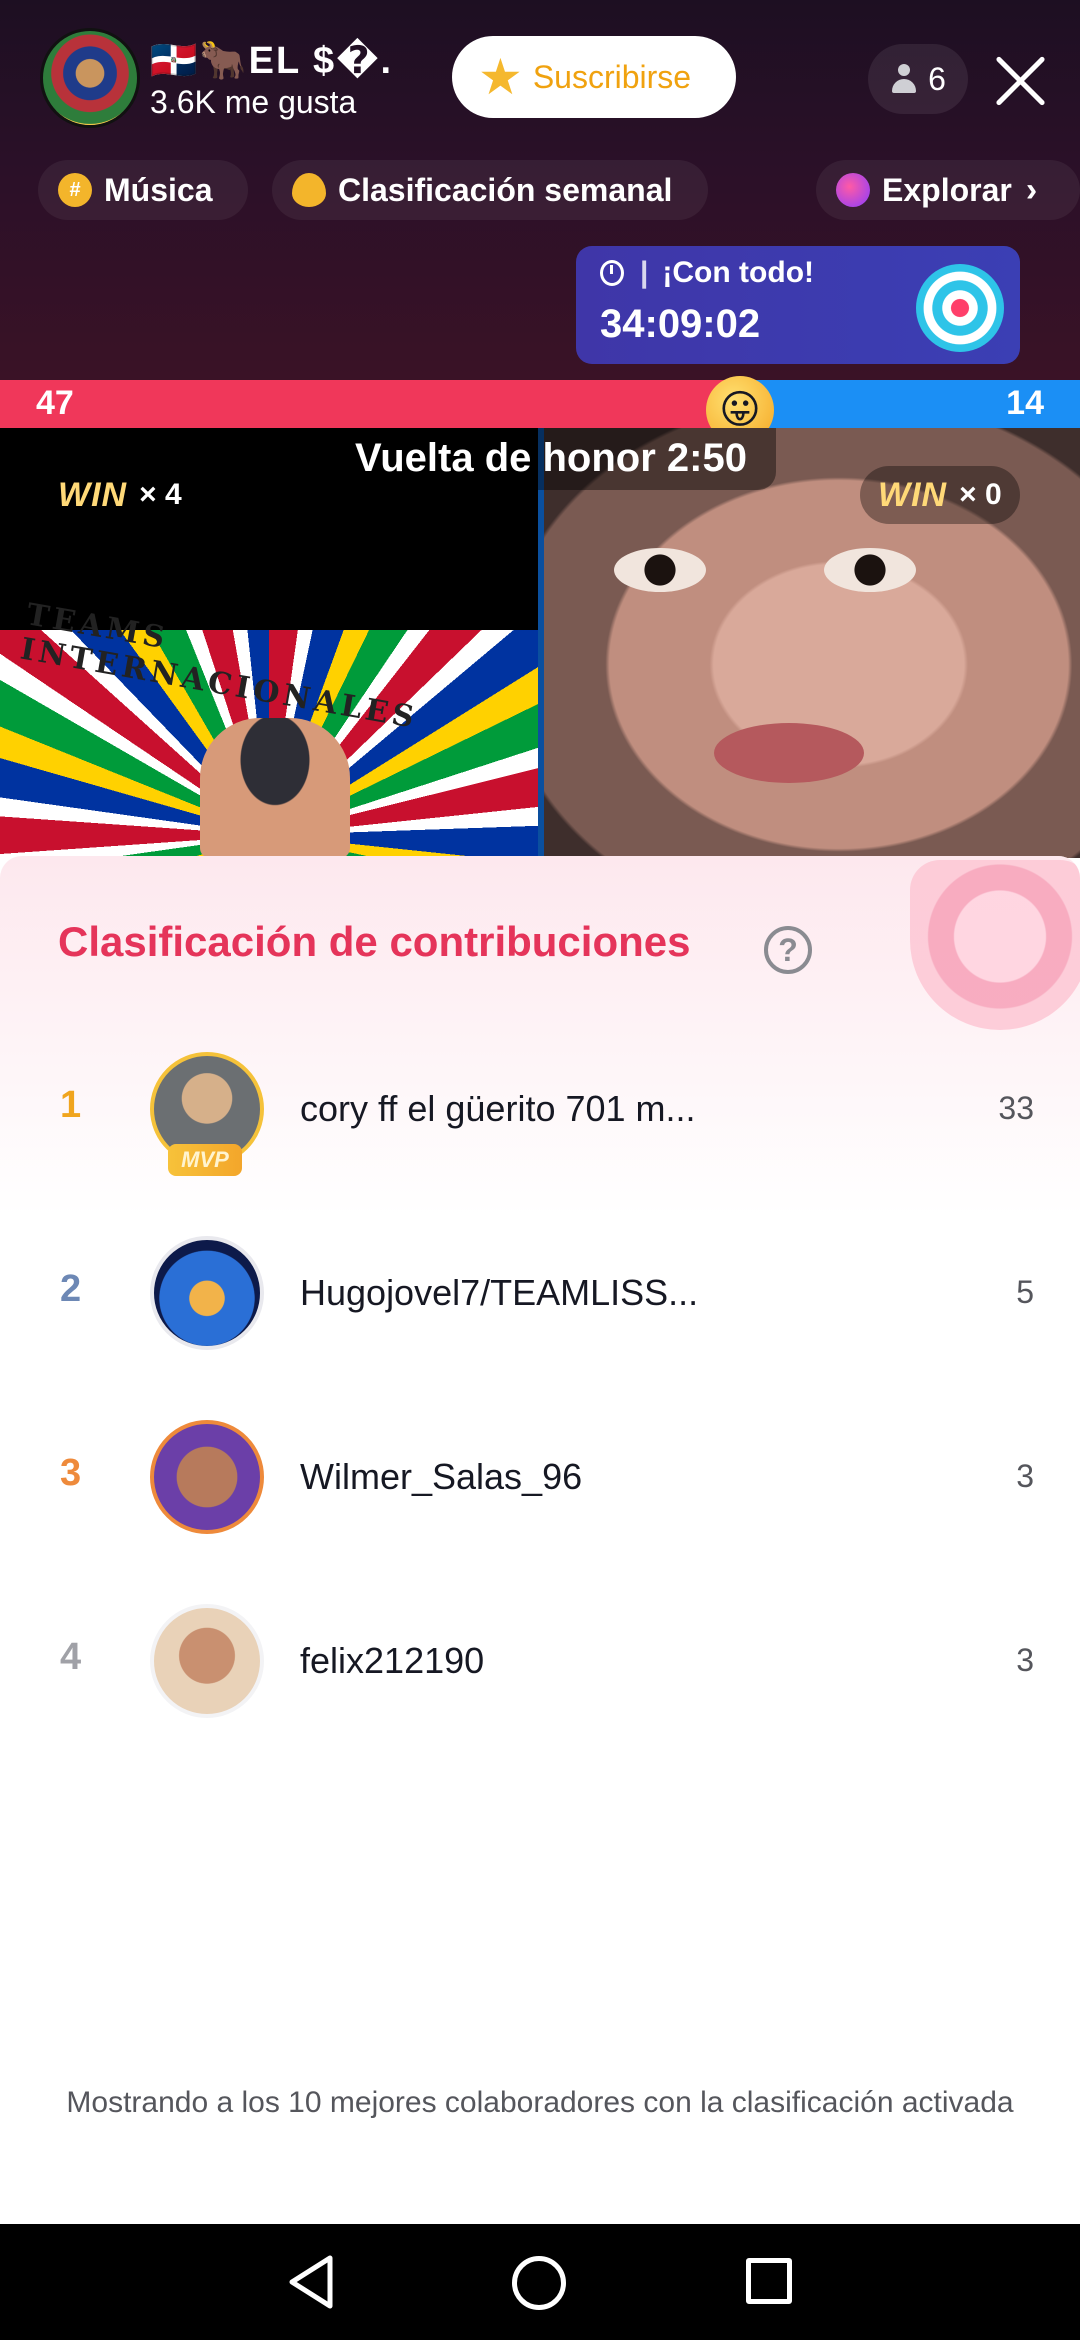  Describe the element at coordinates (71, 1105) in the screenshot. I see `contributor-rank: 1` at that location.